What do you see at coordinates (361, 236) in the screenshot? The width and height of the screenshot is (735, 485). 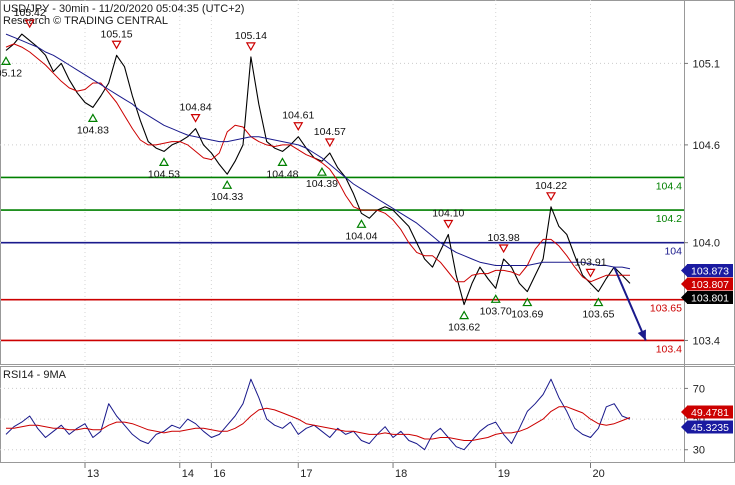 I see `pivot-low-label: 104.04` at bounding box center [361, 236].